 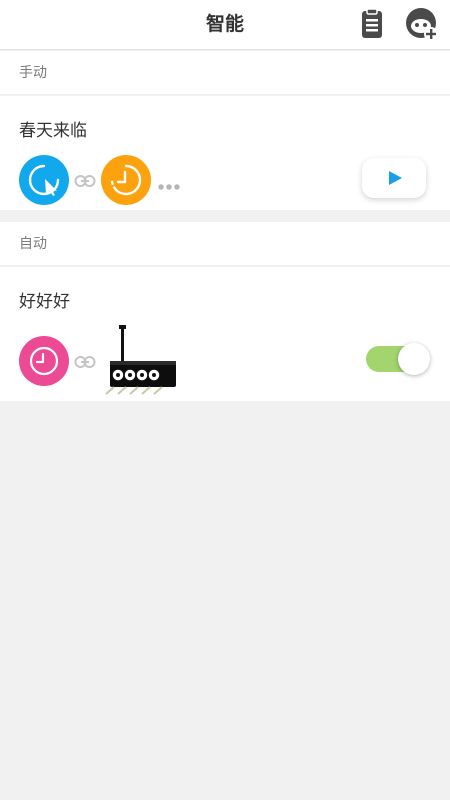 What do you see at coordinates (225, 25) in the screenshot?
I see `top-bar: 智能` at bounding box center [225, 25].